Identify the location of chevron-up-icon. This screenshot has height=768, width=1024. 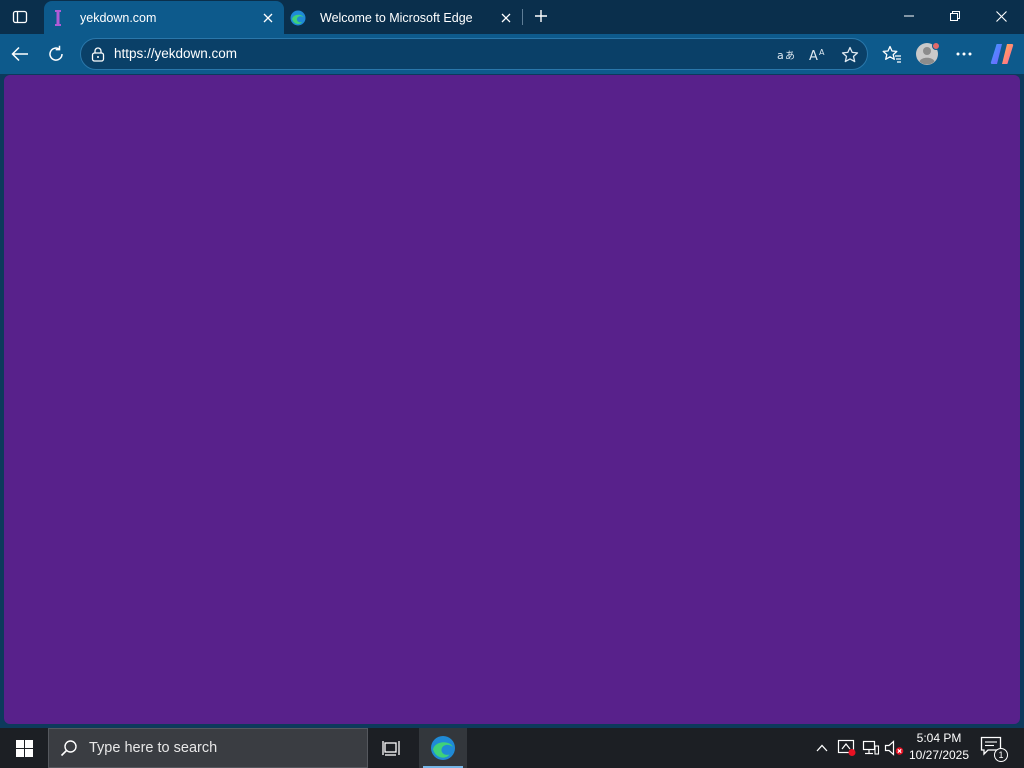
(822, 748).